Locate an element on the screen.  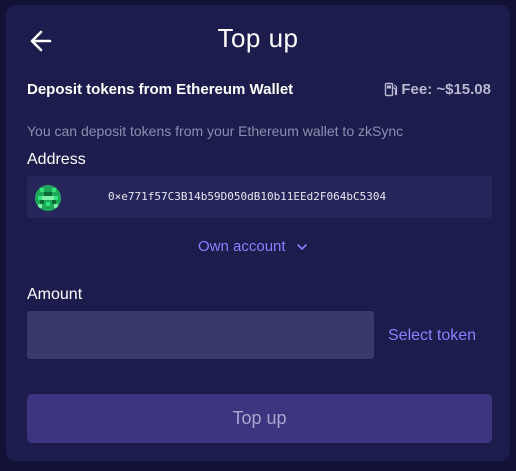
amount-input is located at coordinates (200, 335).